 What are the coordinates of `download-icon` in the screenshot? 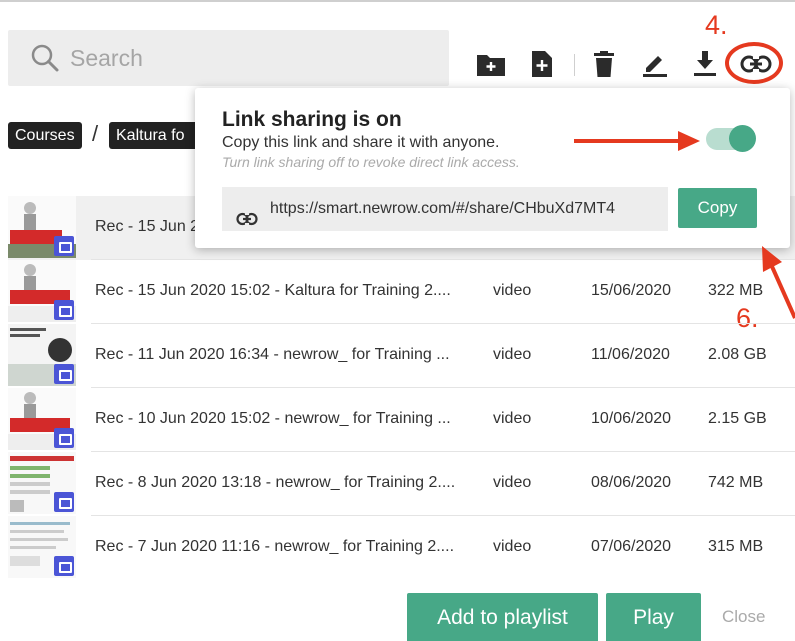 It's located at (705, 64).